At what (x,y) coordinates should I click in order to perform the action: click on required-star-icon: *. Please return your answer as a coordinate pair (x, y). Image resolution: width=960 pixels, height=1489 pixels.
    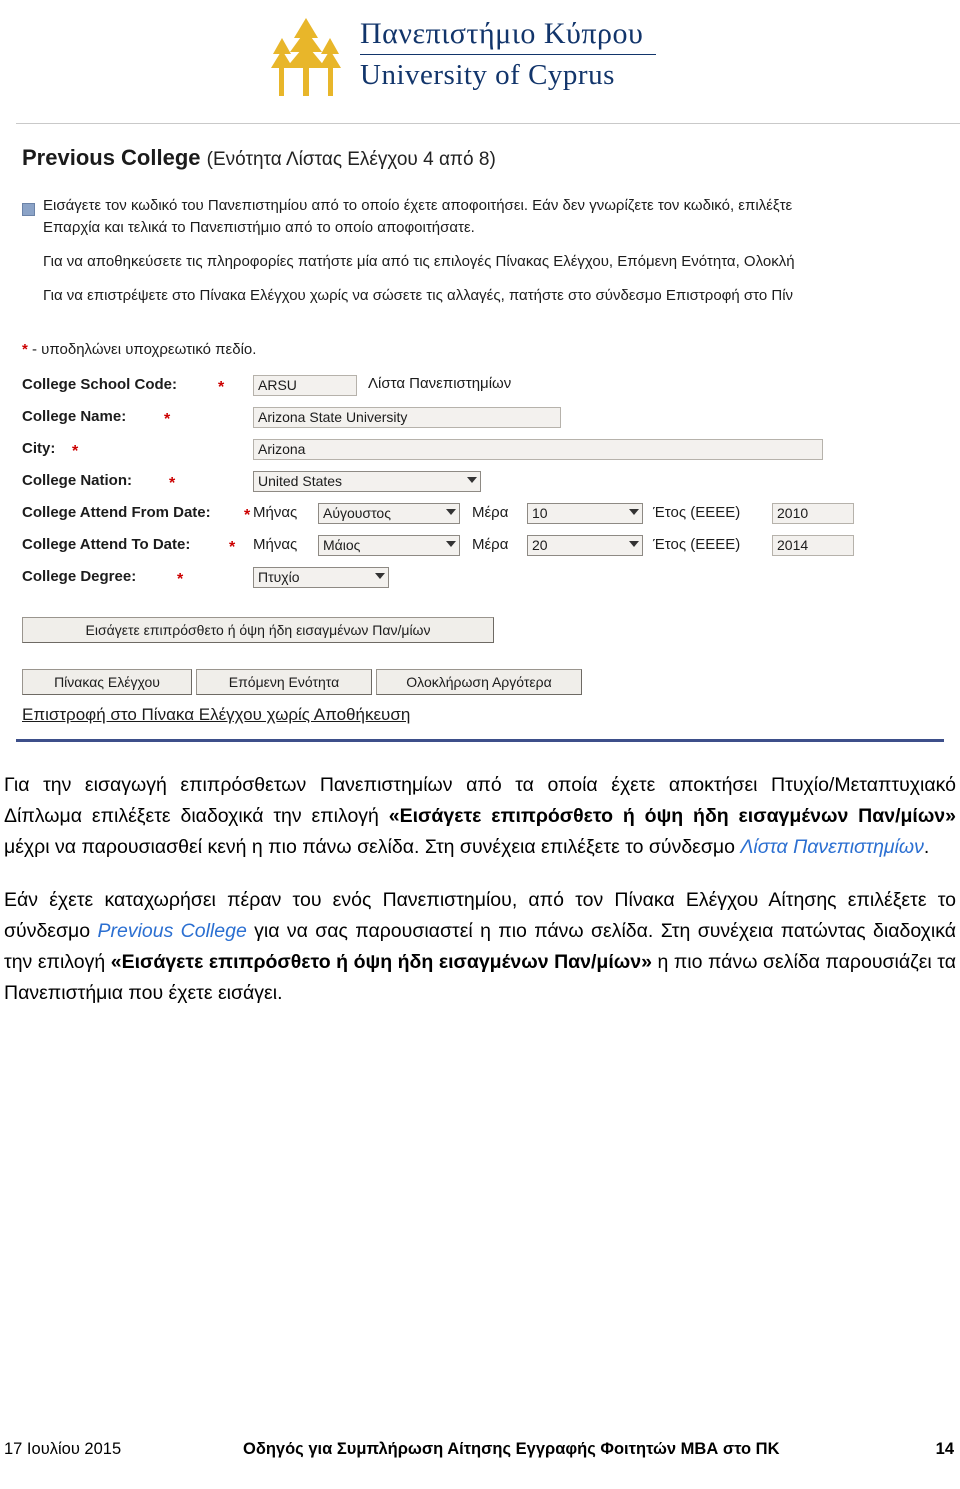
    Looking at the image, I should click on (25, 349).